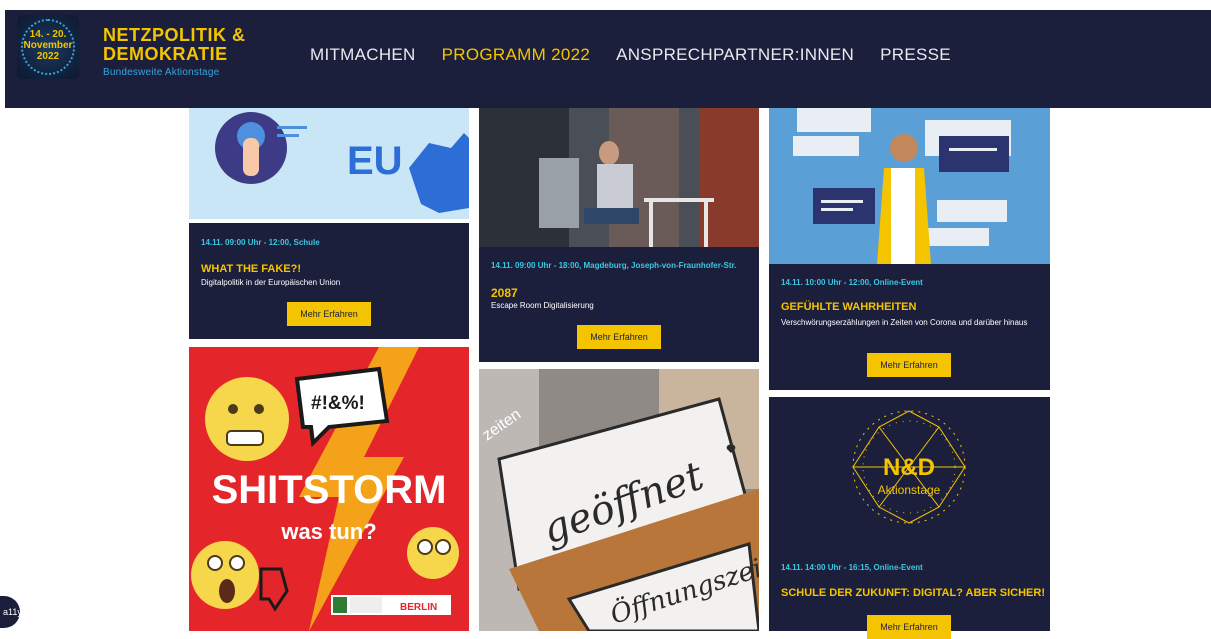 This screenshot has height=639, width=1211. What do you see at coordinates (735, 55) in the screenshot?
I see `nav-item-ansprechpartner: ANSPRECHPARTNER:INNEN` at bounding box center [735, 55].